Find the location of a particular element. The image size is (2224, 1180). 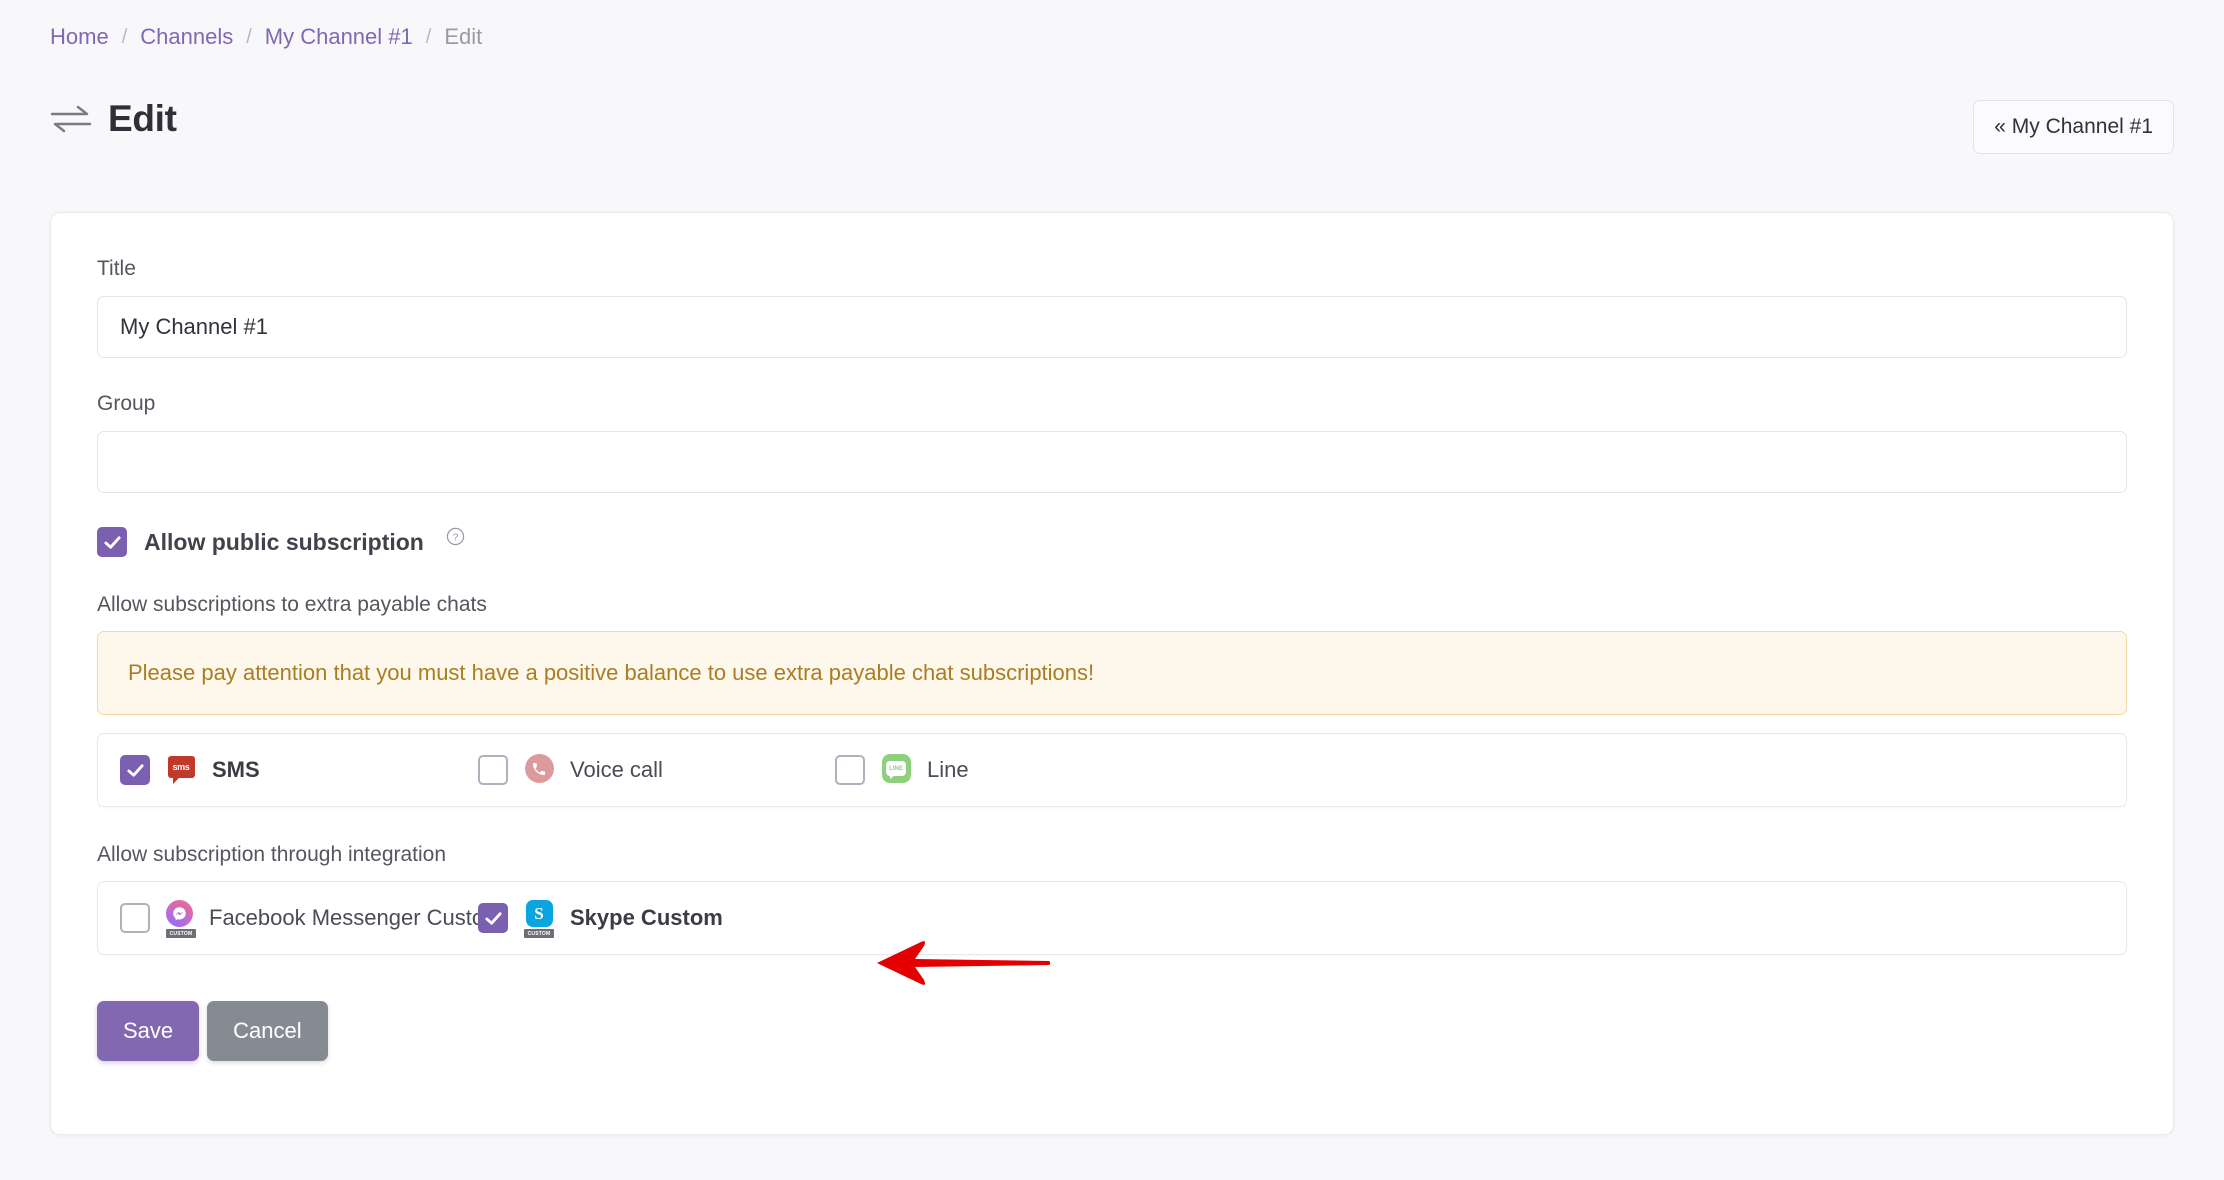

sms-checkbox is located at coordinates (135, 770).